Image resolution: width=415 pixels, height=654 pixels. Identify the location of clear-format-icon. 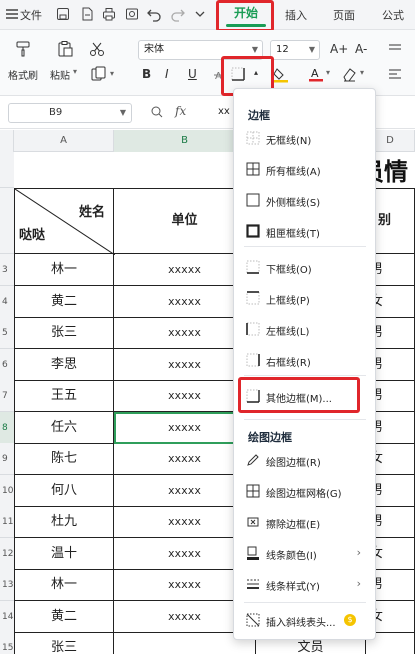
(349, 74).